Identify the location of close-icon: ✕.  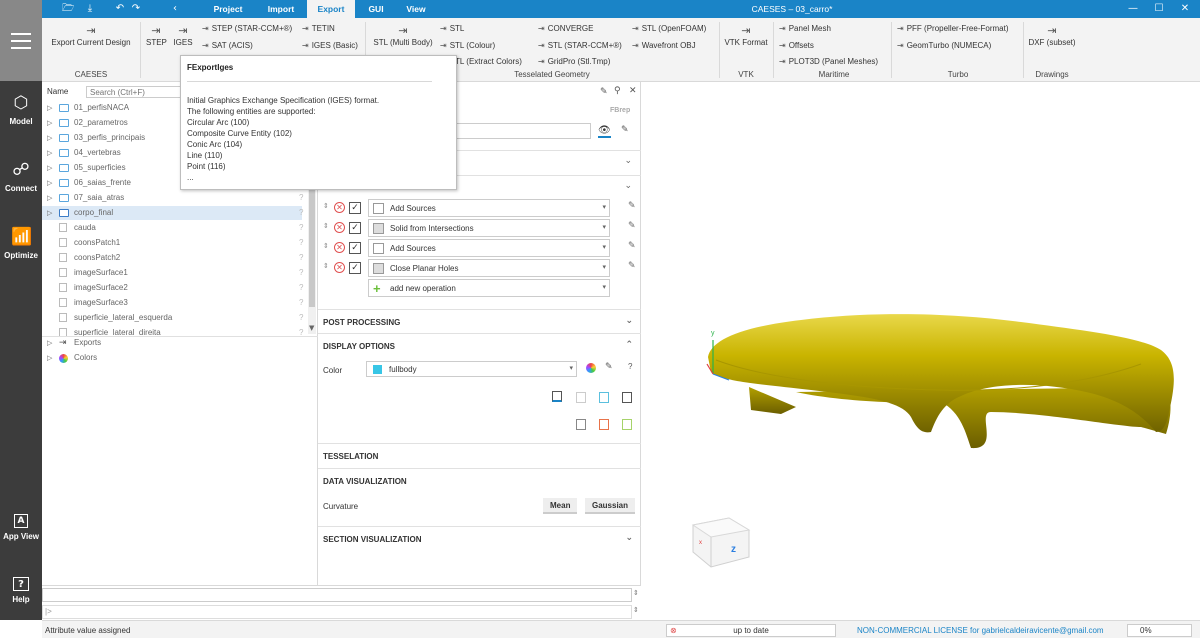
(633, 91).